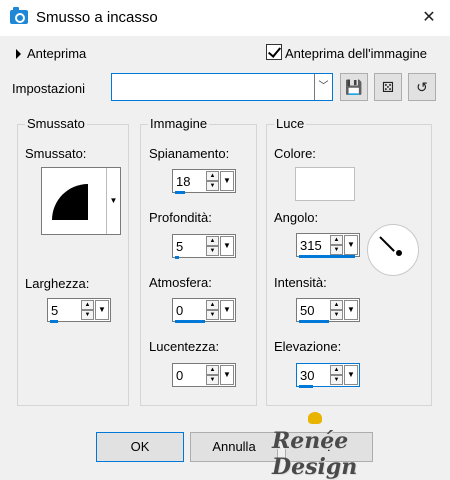 The image size is (450, 480). What do you see at coordinates (56, 53) in the screenshot?
I see `preview-toggle: Anteprima` at bounding box center [56, 53].